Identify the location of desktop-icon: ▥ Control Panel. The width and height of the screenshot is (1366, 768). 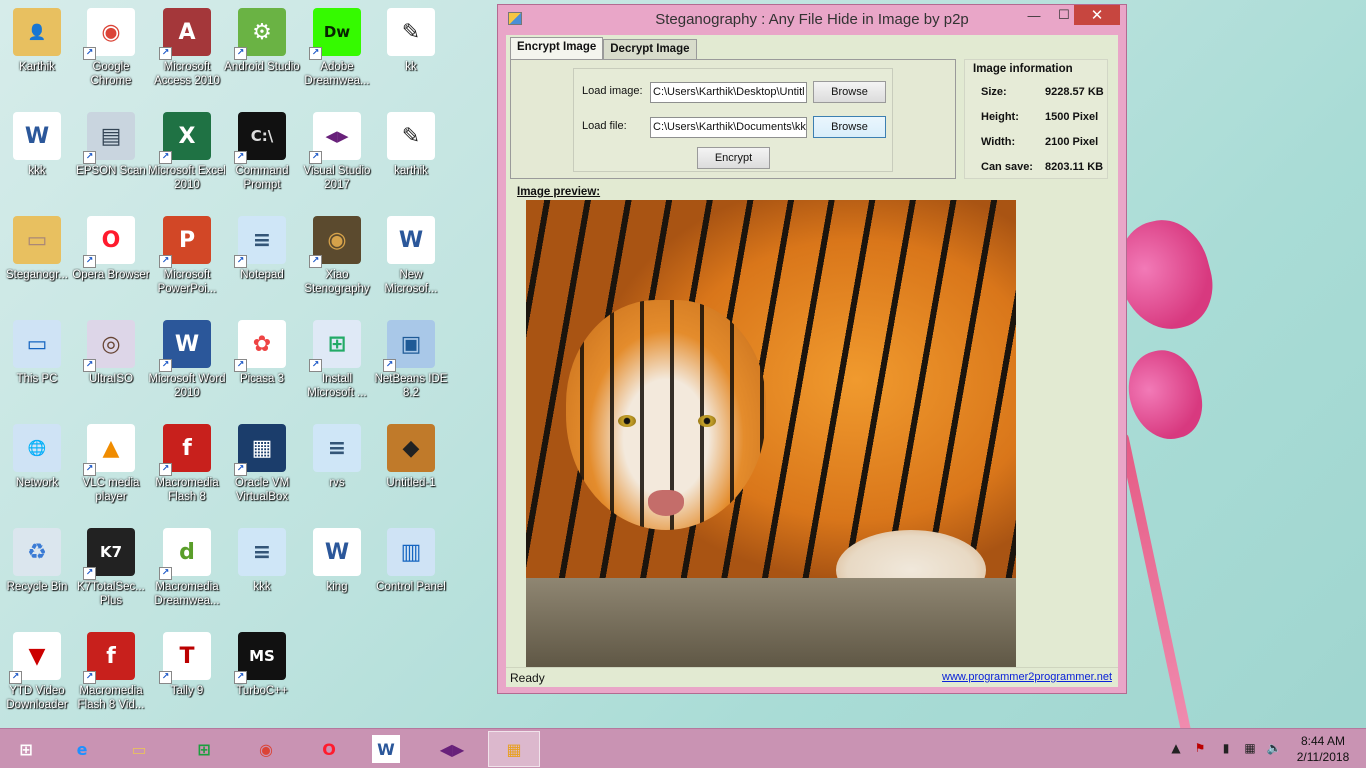
(411, 570).